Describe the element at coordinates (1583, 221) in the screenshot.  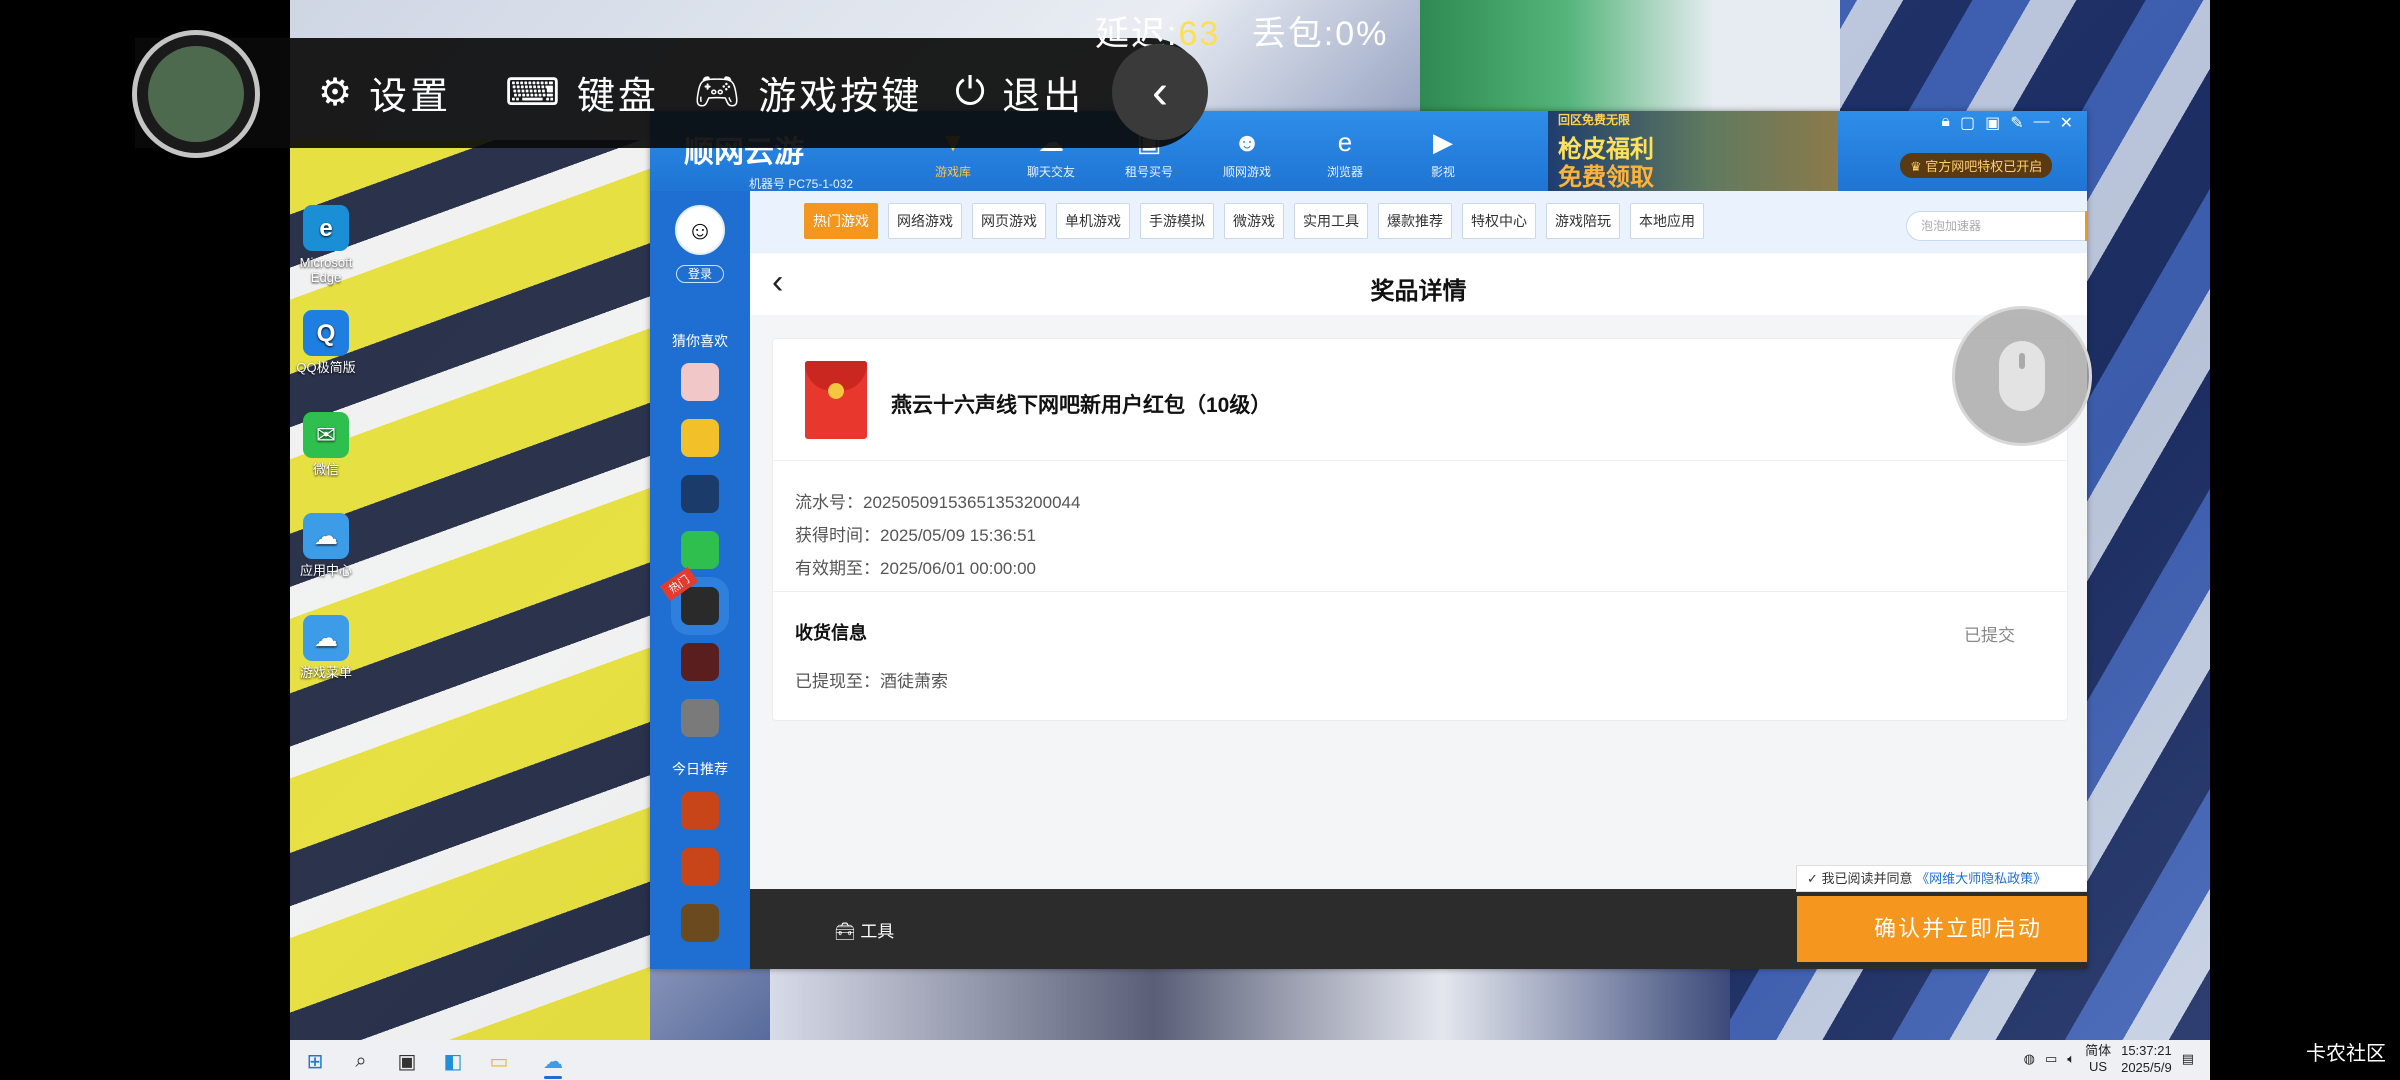
I see `category-tab: 游戏陪玩` at that location.